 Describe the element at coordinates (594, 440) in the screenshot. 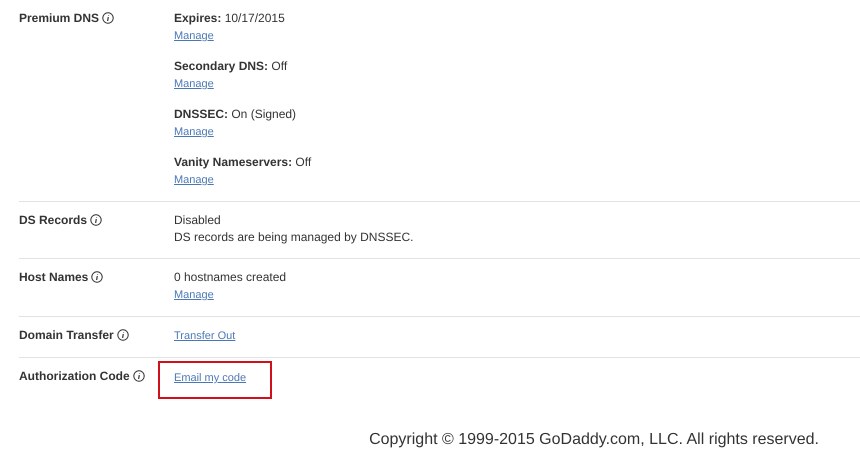

I see `copyright-text: Copyright © 1999-2015 GoDaddy.com, LLC. All rights reserved.` at that location.